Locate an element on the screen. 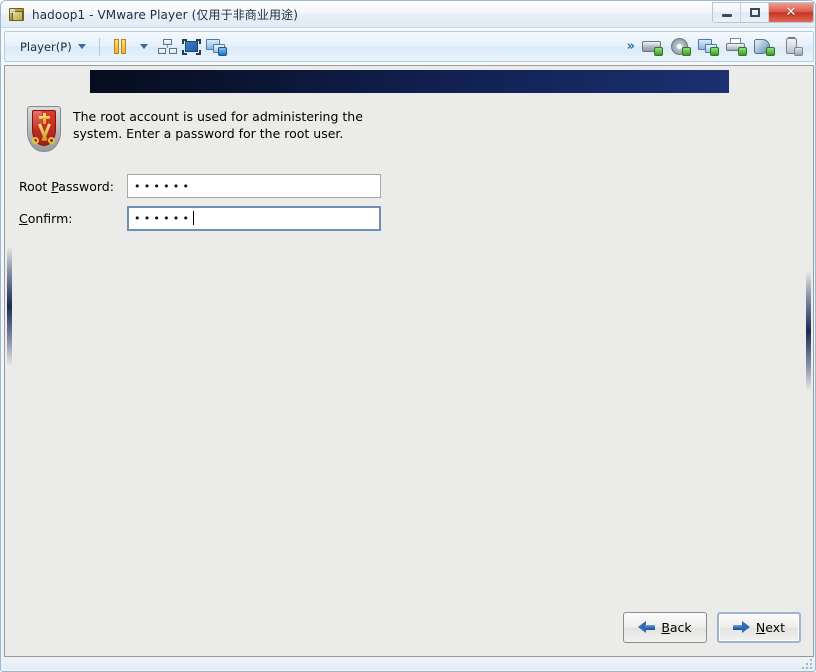 The image size is (816, 672). window-controls: ✕ is located at coordinates (763, 12).